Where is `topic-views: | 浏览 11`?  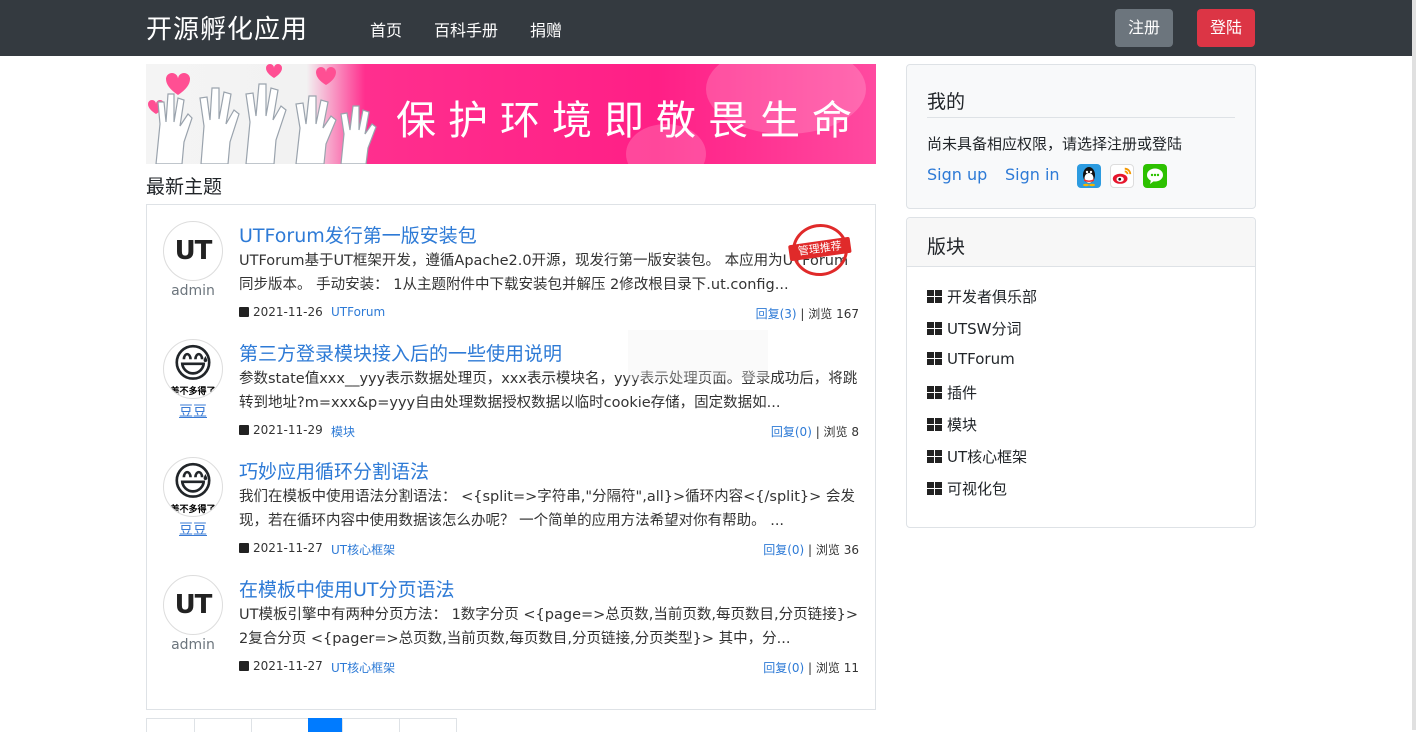 topic-views: | 浏览 11 is located at coordinates (831, 668).